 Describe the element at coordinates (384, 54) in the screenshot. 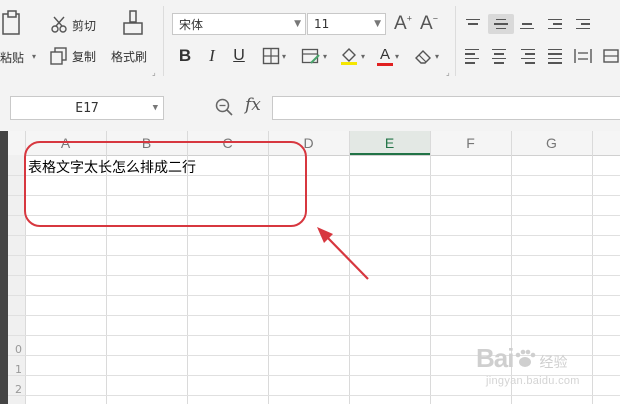

I see `font-color-icon: A` at that location.